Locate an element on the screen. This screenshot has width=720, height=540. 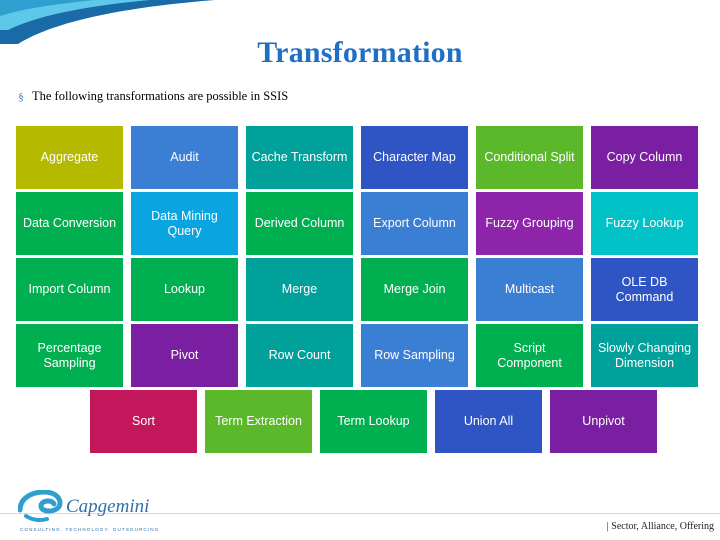
transformation-cell: Fuzzy Lookup is located at coordinates (644, 223).